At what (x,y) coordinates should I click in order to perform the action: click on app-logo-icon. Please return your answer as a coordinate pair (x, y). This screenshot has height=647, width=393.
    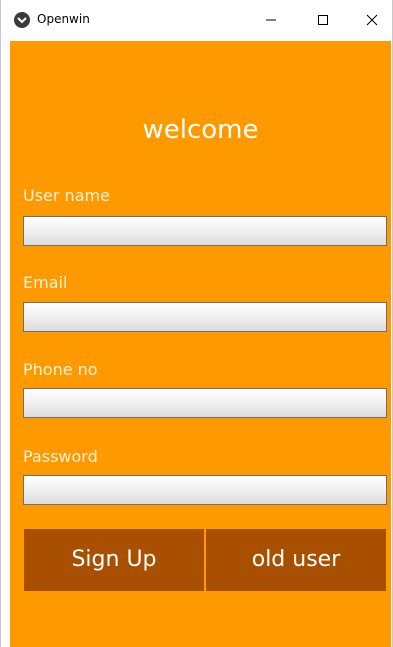
    Looking at the image, I should click on (22, 20).